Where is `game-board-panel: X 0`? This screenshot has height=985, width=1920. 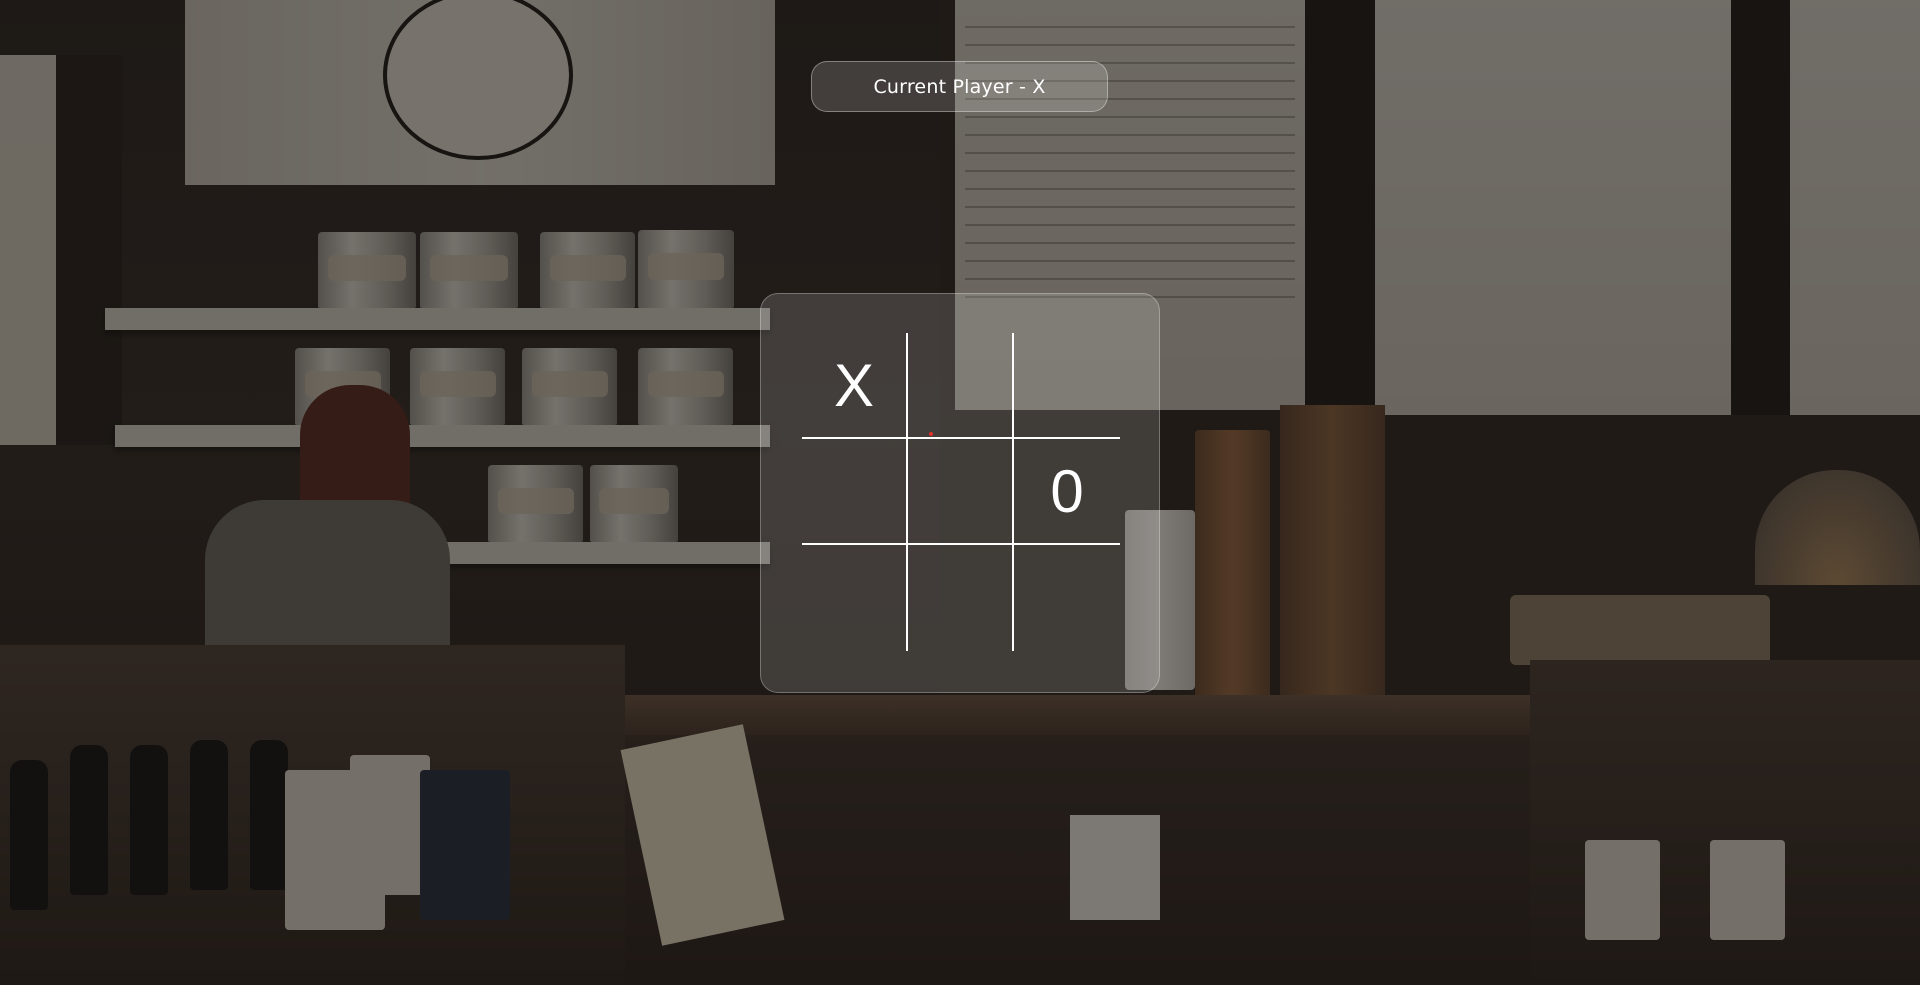 game-board-panel: X 0 is located at coordinates (960, 493).